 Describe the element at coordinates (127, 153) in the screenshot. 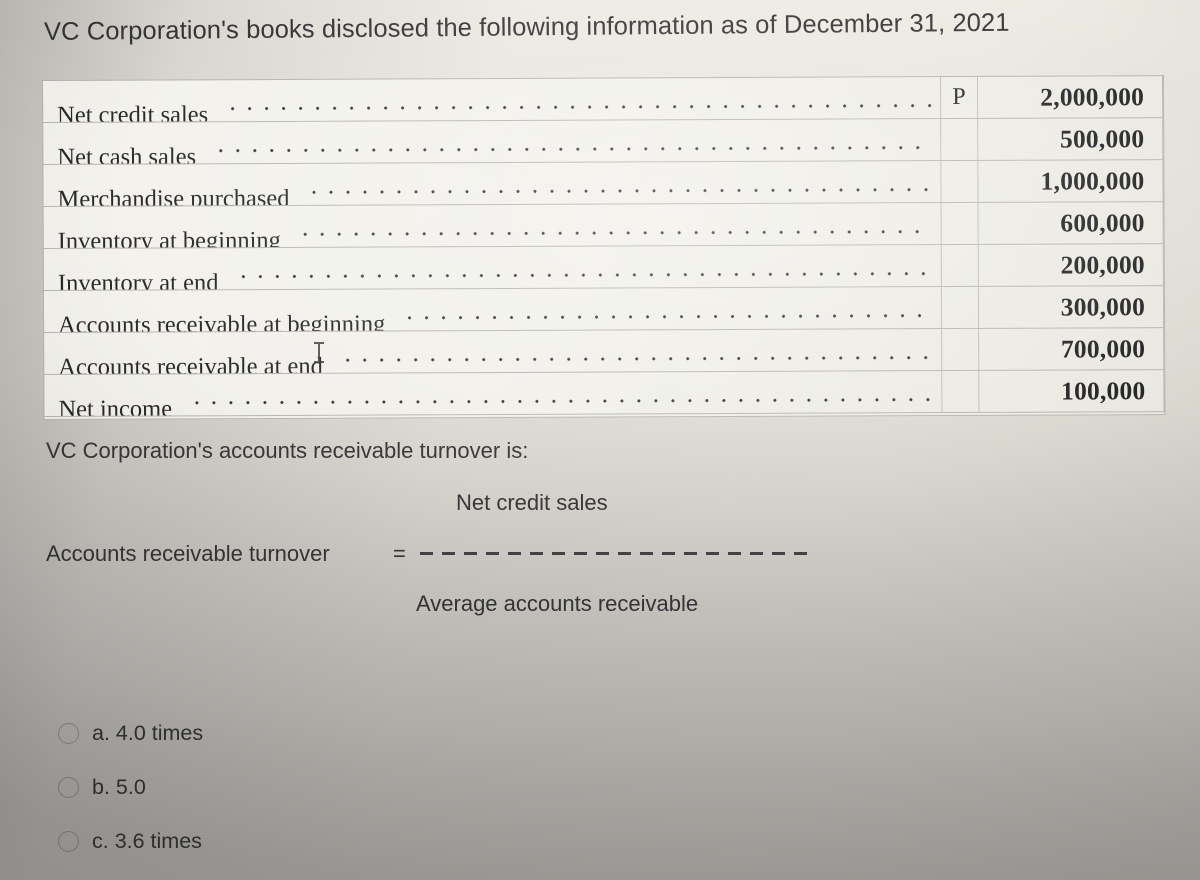

I see `row-label: Net cash sales` at that location.